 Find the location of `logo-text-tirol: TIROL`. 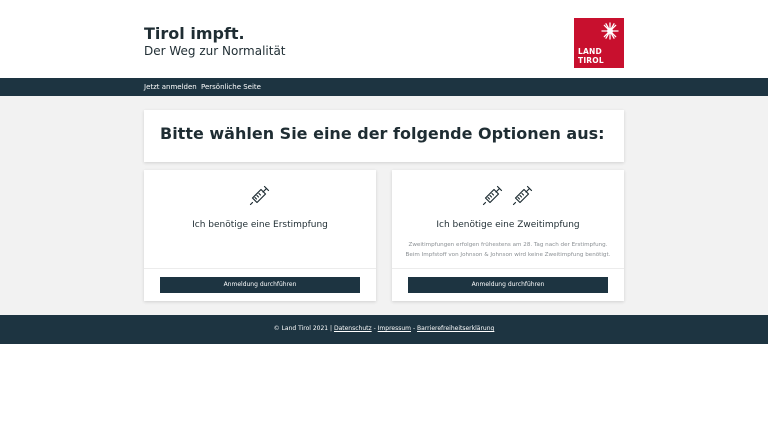

logo-text-tirol: TIROL is located at coordinates (591, 60).